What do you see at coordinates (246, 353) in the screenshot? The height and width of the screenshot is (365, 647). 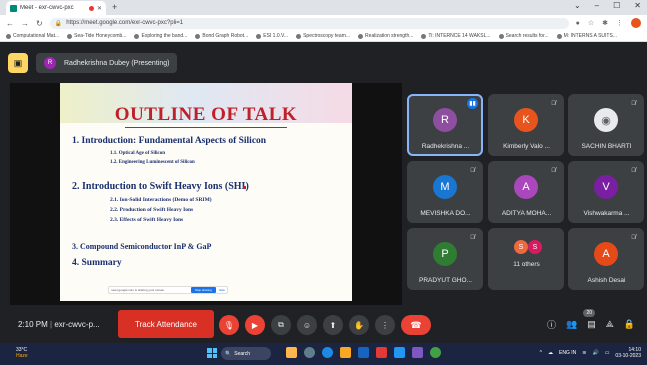 I see `taskbar-search: 🔍 Search` at bounding box center [246, 353].